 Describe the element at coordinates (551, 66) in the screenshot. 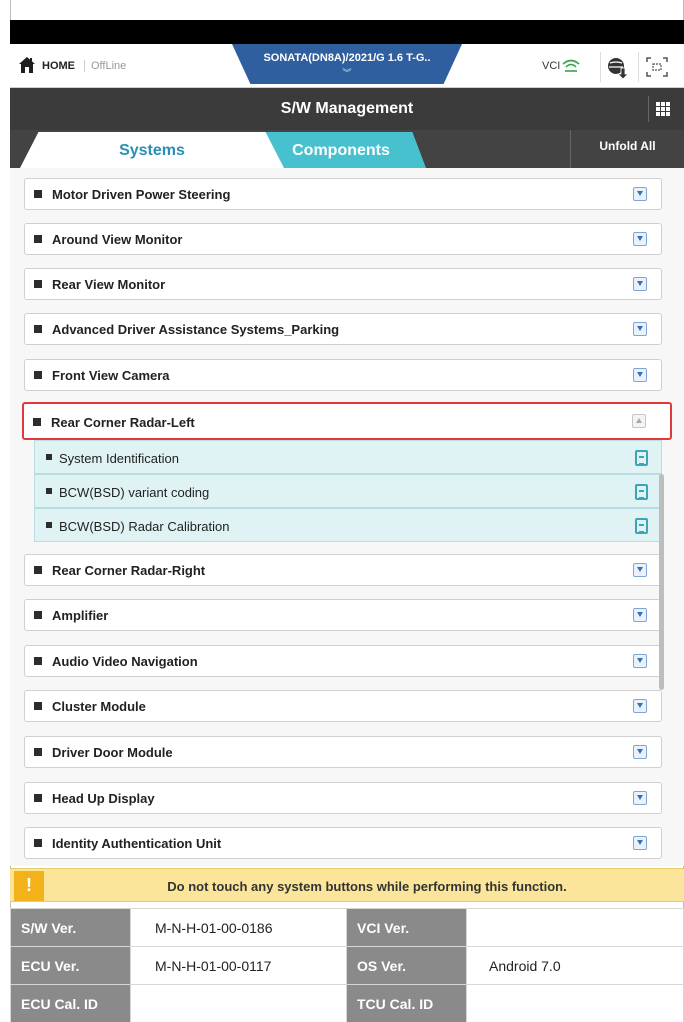

I see `vci-label: VCI` at that location.